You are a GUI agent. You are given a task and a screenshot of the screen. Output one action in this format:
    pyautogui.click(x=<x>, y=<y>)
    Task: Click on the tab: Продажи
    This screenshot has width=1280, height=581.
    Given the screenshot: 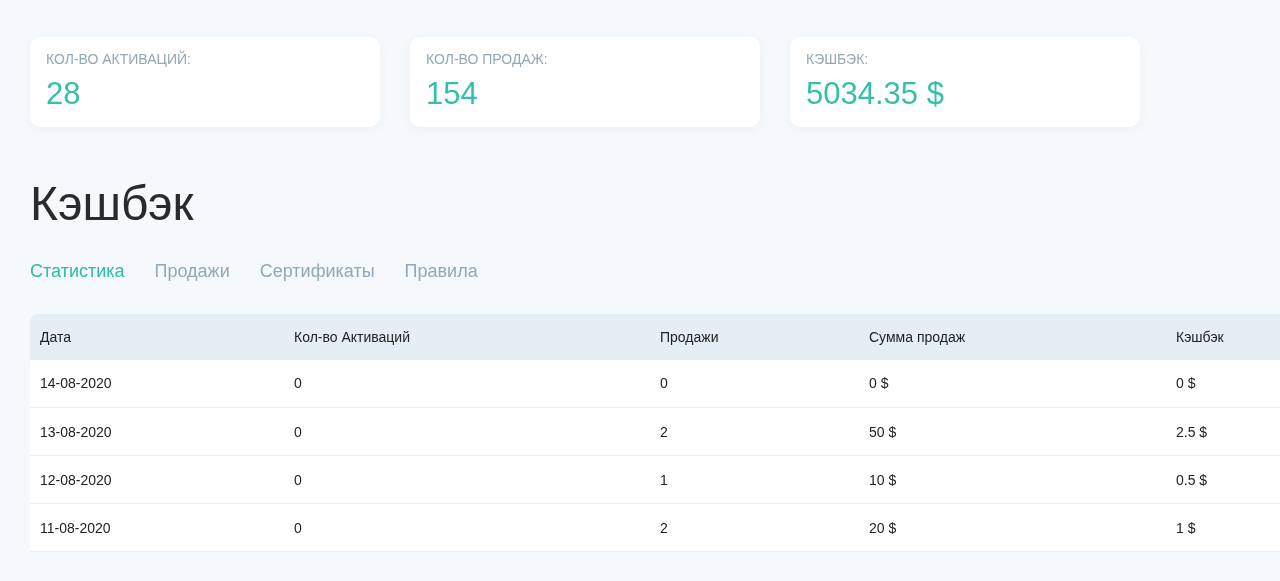 What is the action you would take?
    pyautogui.click(x=192, y=271)
    